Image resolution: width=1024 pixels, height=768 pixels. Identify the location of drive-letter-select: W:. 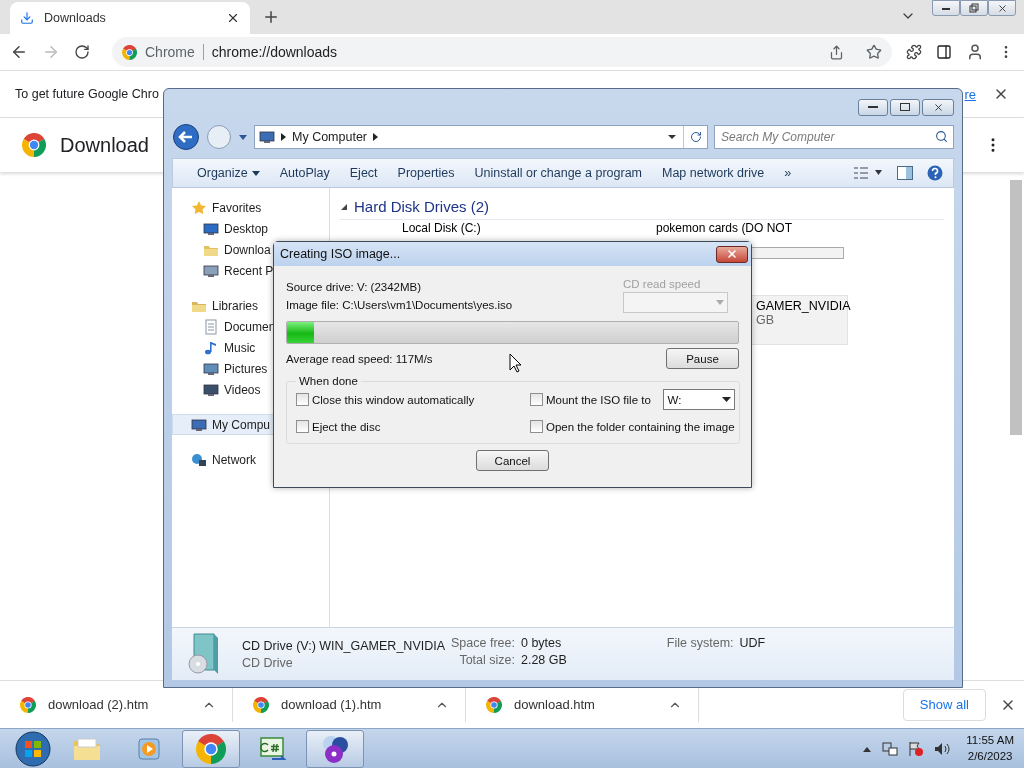
(698, 399).